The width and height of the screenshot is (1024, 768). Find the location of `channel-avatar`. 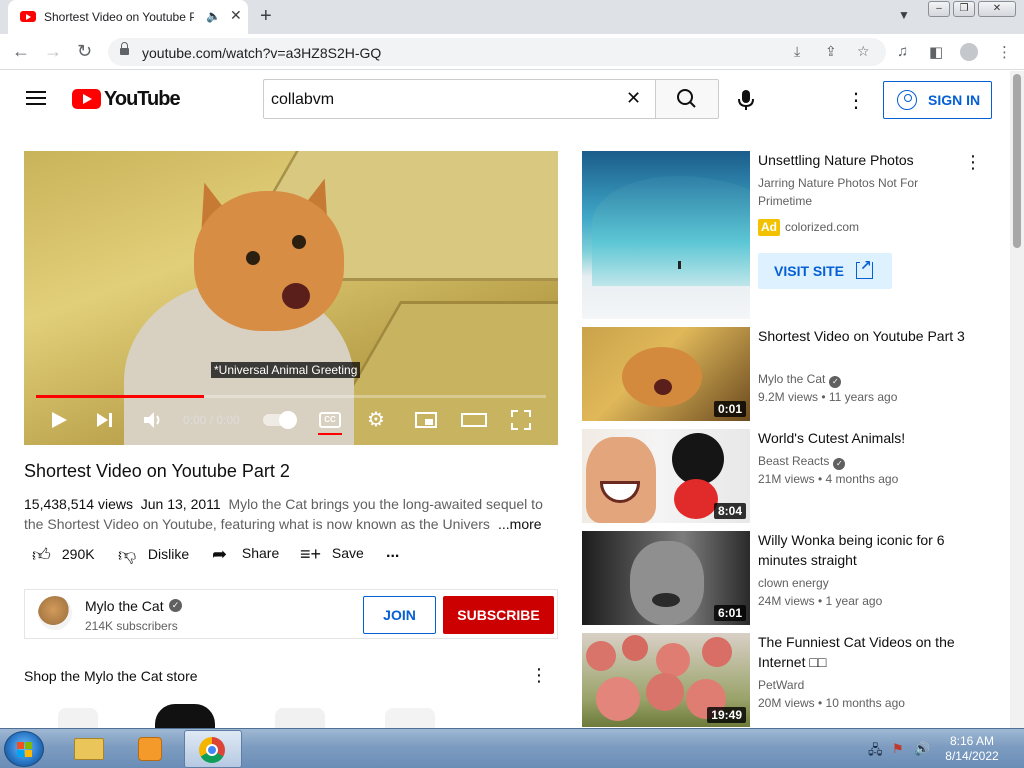

channel-avatar is located at coordinates (55, 613).